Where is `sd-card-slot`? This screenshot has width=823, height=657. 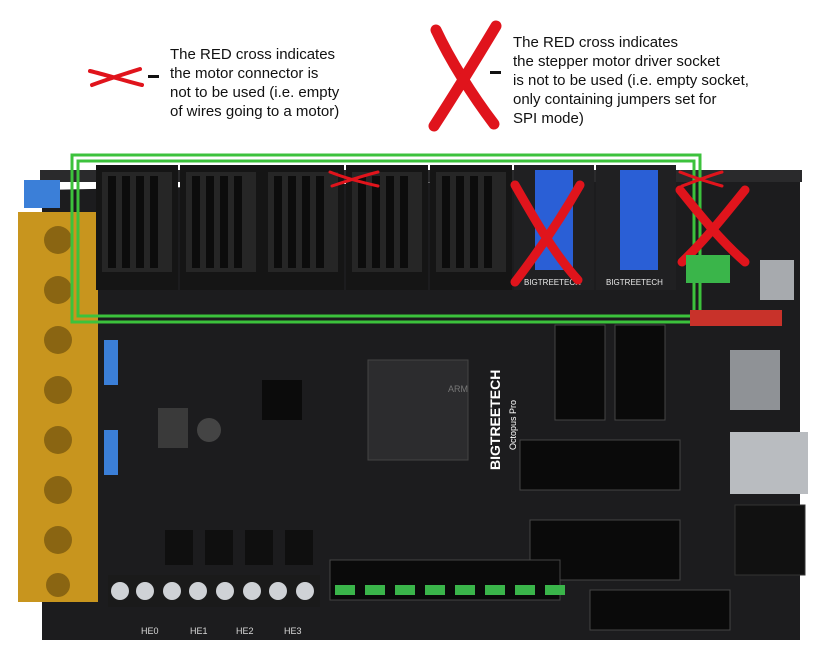 sd-card-slot is located at coordinates (755, 380).